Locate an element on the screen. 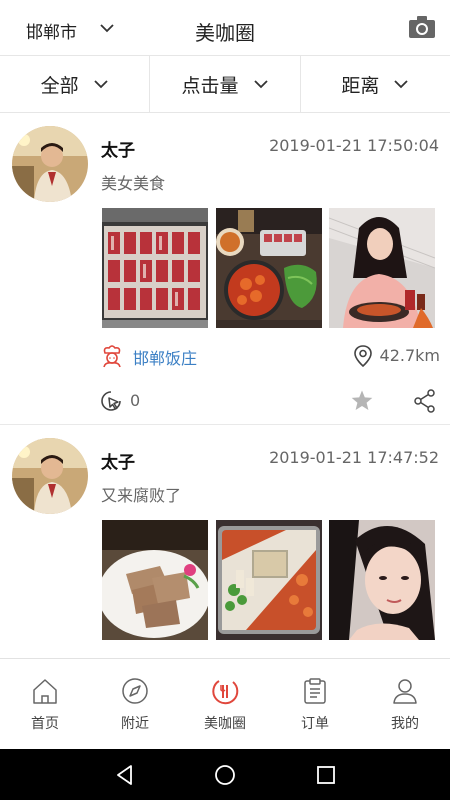 The width and height of the screenshot is (450, 800). tab-label: 我的 is located at coordinates (405, 724).